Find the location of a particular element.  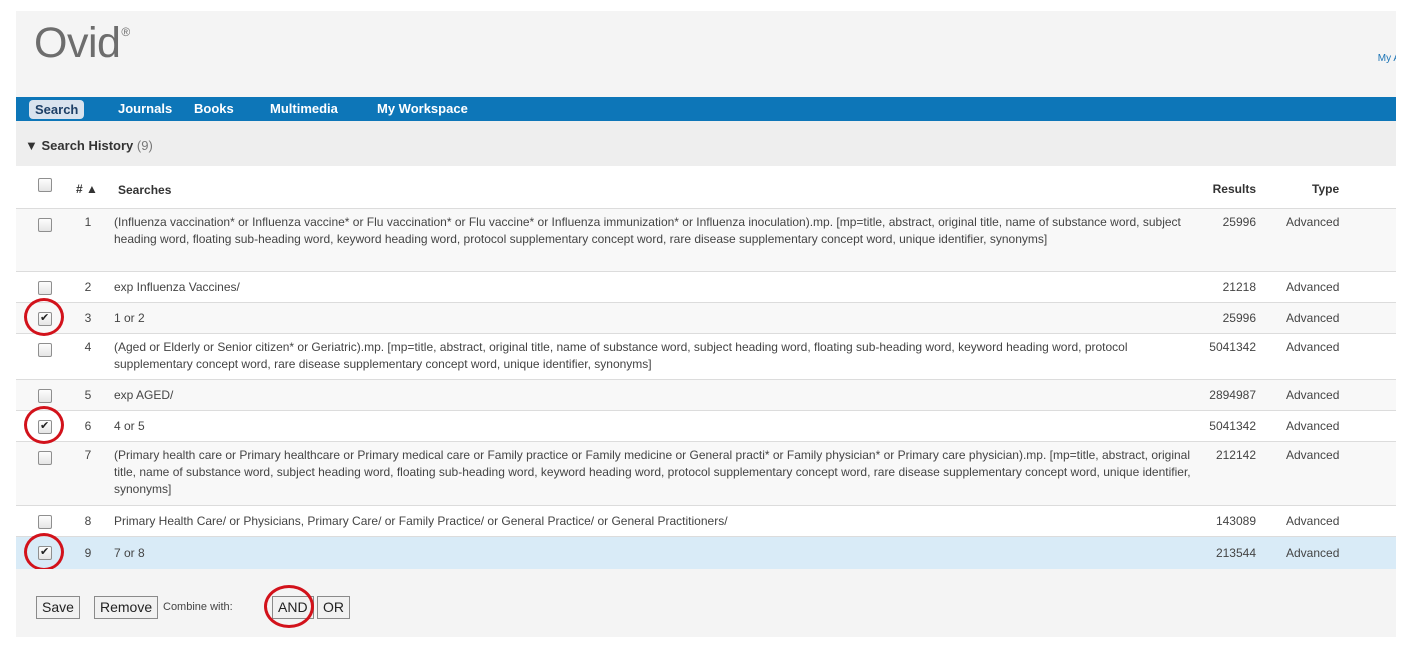

column-header-searches: Searches is located at coordinates (145, 190).